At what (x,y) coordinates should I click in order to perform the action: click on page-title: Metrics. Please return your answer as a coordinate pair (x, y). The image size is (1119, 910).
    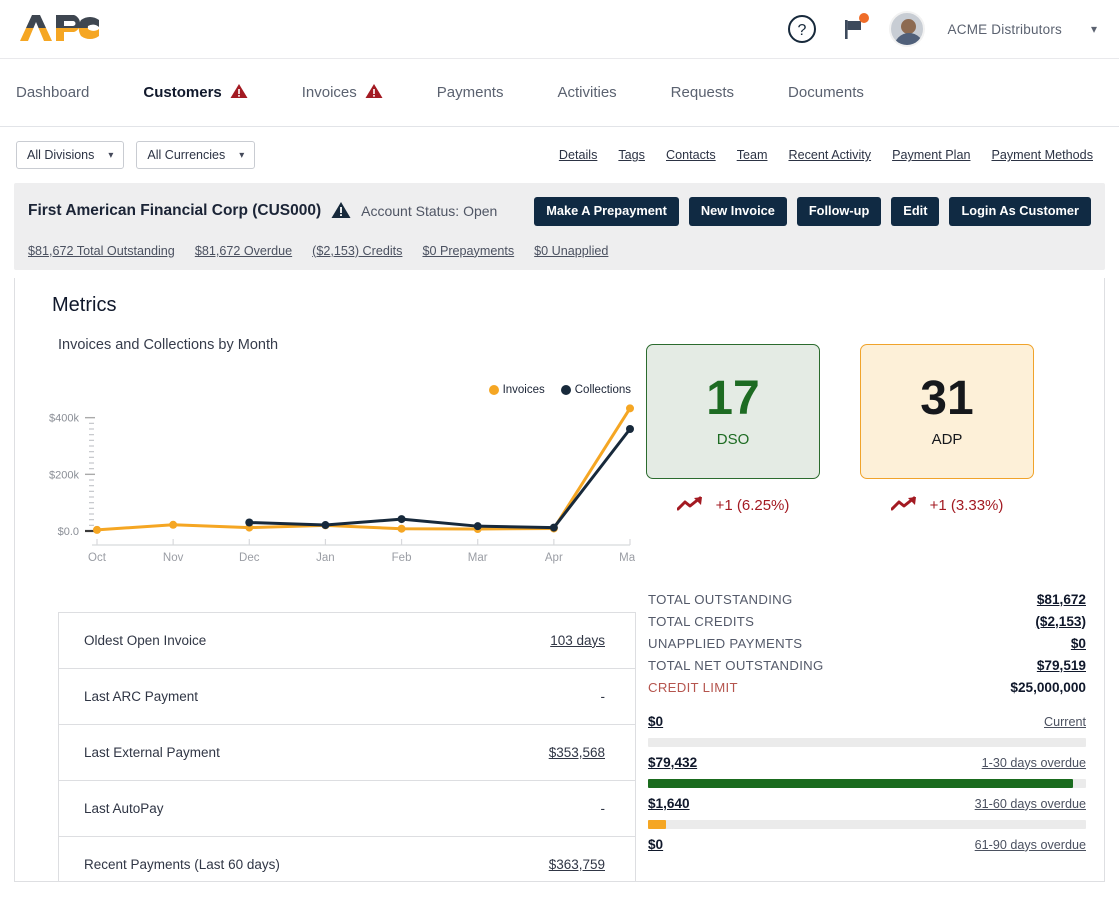
    Looking at the image, I should click on (84, 304).